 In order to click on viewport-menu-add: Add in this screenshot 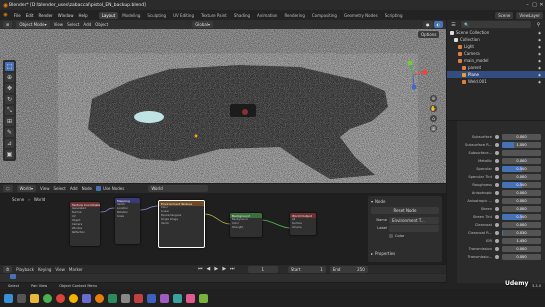, I will do `click(87, 24)`.